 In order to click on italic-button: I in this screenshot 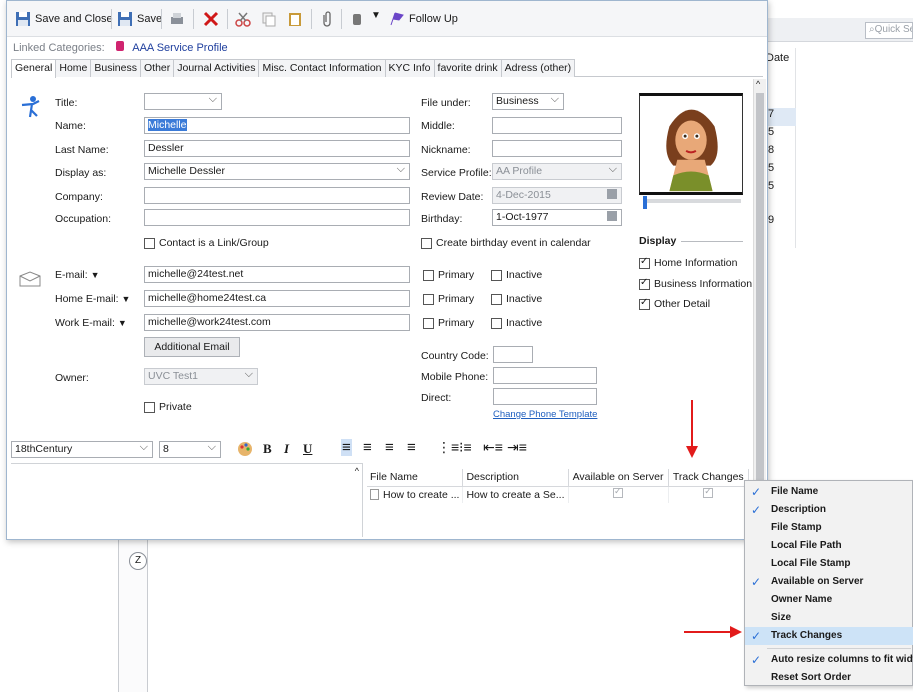, I will do `click(286, 449)`.